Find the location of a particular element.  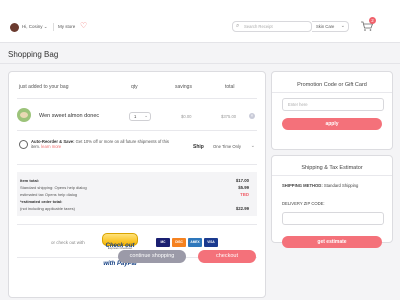

summary-label: estimated tax Opens help dialog is located at coordinates (48, 194).